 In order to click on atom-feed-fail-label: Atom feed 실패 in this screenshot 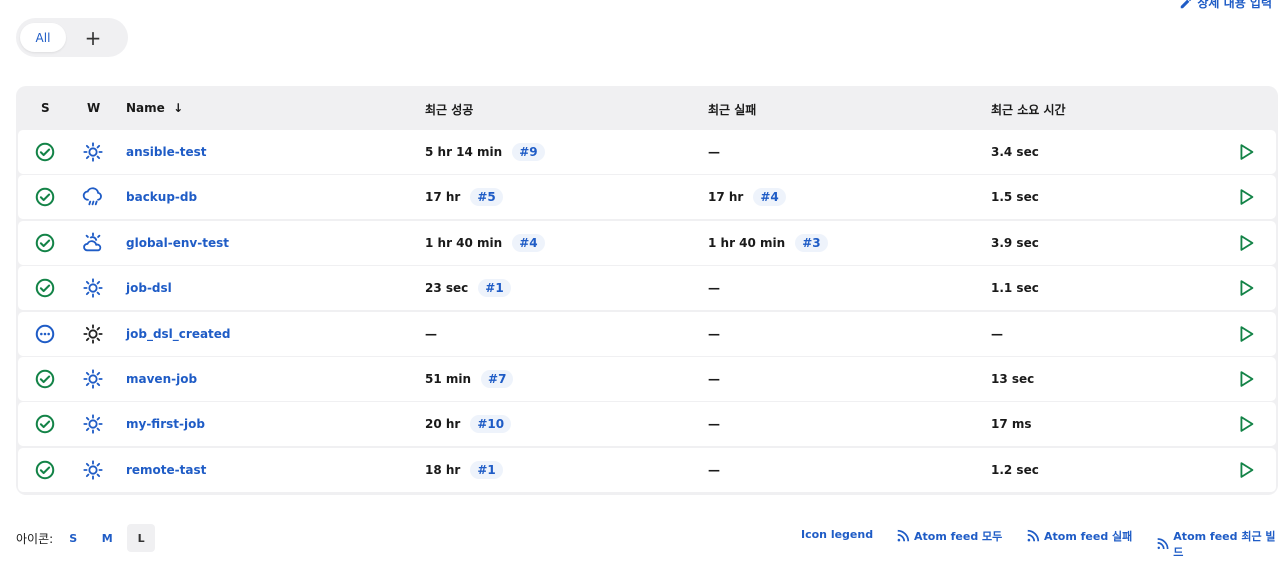, I will do `click(1088, 536)`.